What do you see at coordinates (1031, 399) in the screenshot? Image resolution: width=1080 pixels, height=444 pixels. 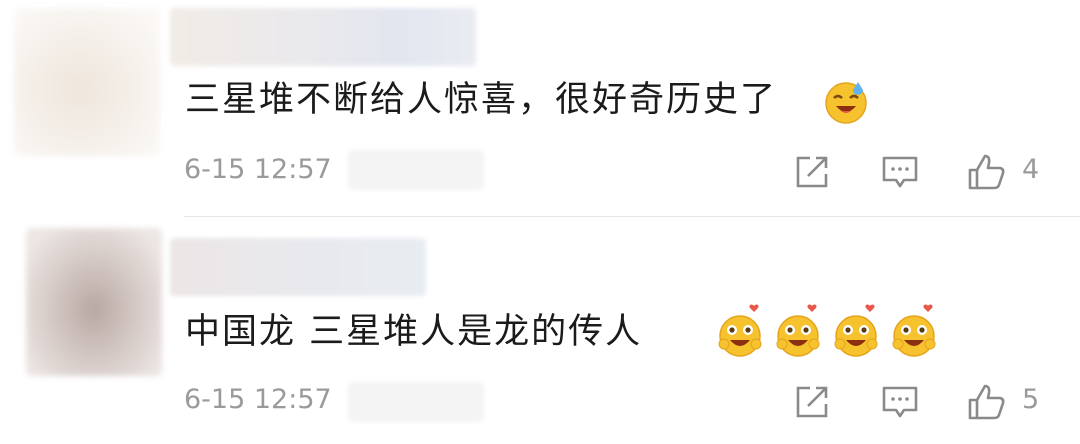 I see `like-count: 5` at bounding box center [1031, 399].